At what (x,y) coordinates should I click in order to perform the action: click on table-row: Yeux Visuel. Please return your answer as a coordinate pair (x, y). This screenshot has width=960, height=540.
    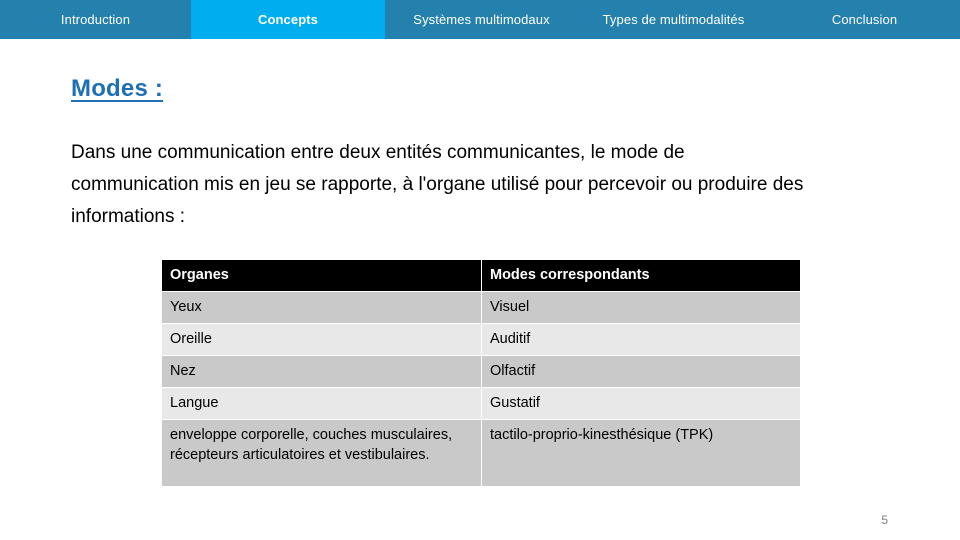
    Looking at the image, I should click on (481, 307).